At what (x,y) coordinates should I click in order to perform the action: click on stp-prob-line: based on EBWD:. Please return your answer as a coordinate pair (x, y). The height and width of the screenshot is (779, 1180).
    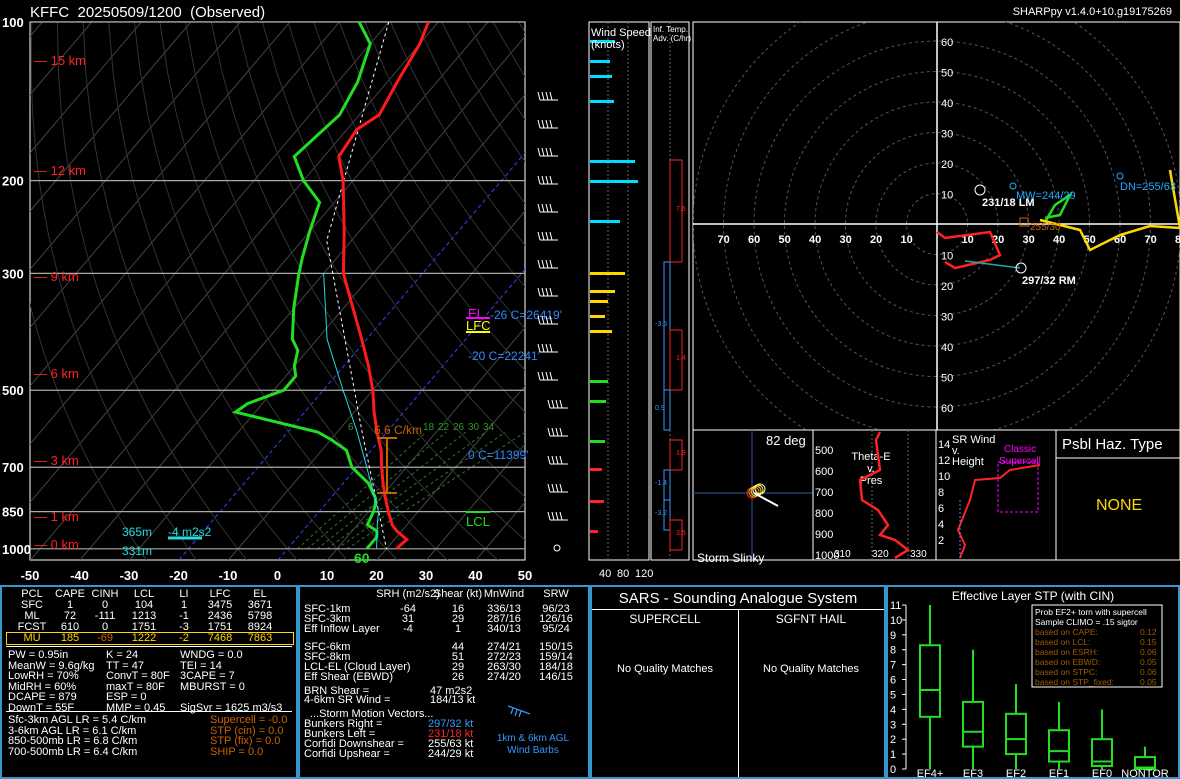
    Looking at the image, I should click on (1067, 662).